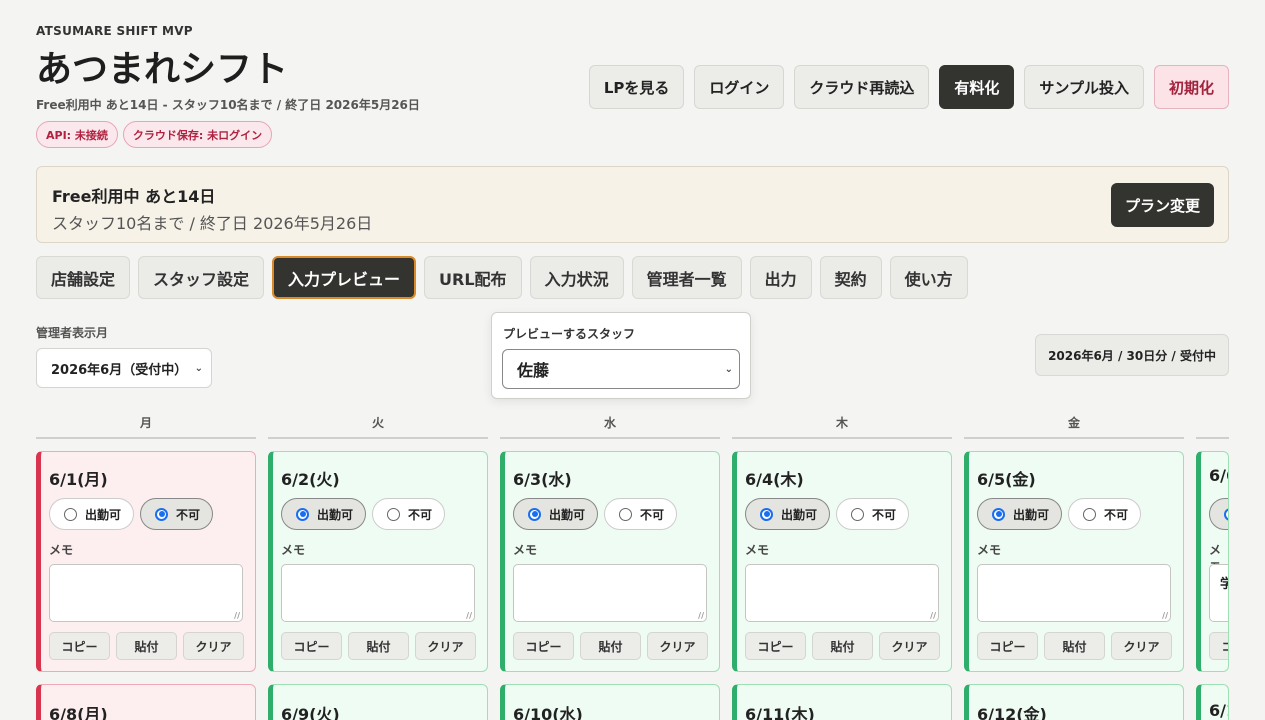  What do you see at coordinates (1084, 87) in the screenshot?
I see `sample-data-button: サンプル投入` at bounding box center [1084, 87].